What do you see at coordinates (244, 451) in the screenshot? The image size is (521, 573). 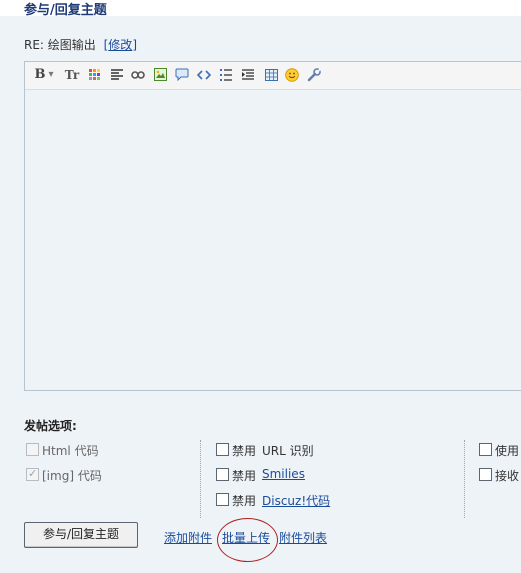 I see `disable-url-prefix: 禁用` at bounding box center [244, 451].